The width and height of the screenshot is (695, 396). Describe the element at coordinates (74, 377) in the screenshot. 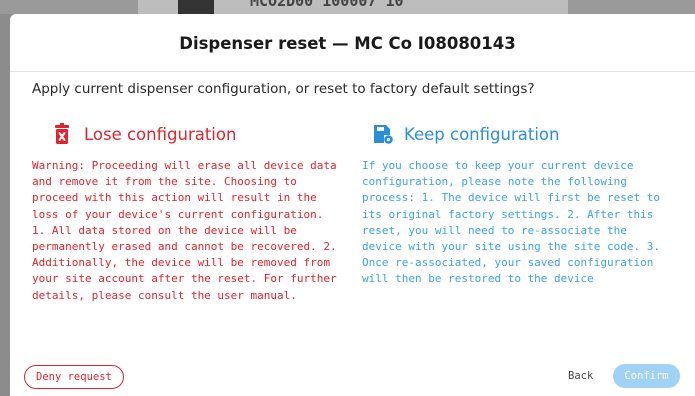

I see `deny-request-button: Deny request` at that location.